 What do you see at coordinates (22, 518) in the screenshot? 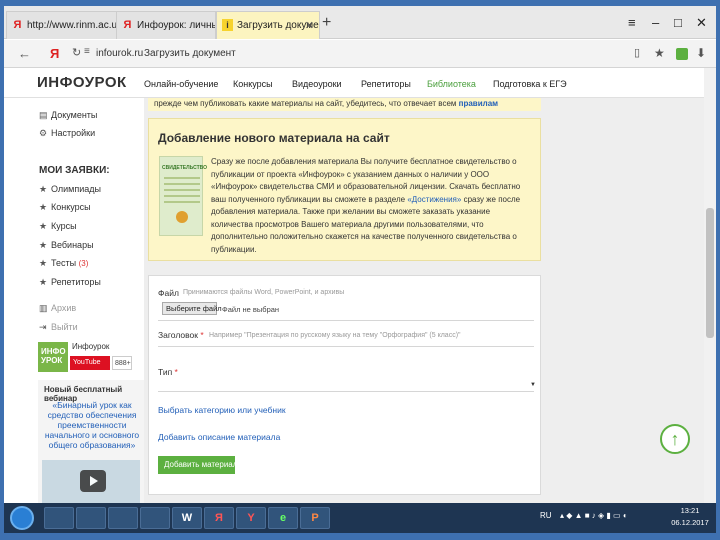
I see `windows-start-icon` at bounding box center [22, 518].